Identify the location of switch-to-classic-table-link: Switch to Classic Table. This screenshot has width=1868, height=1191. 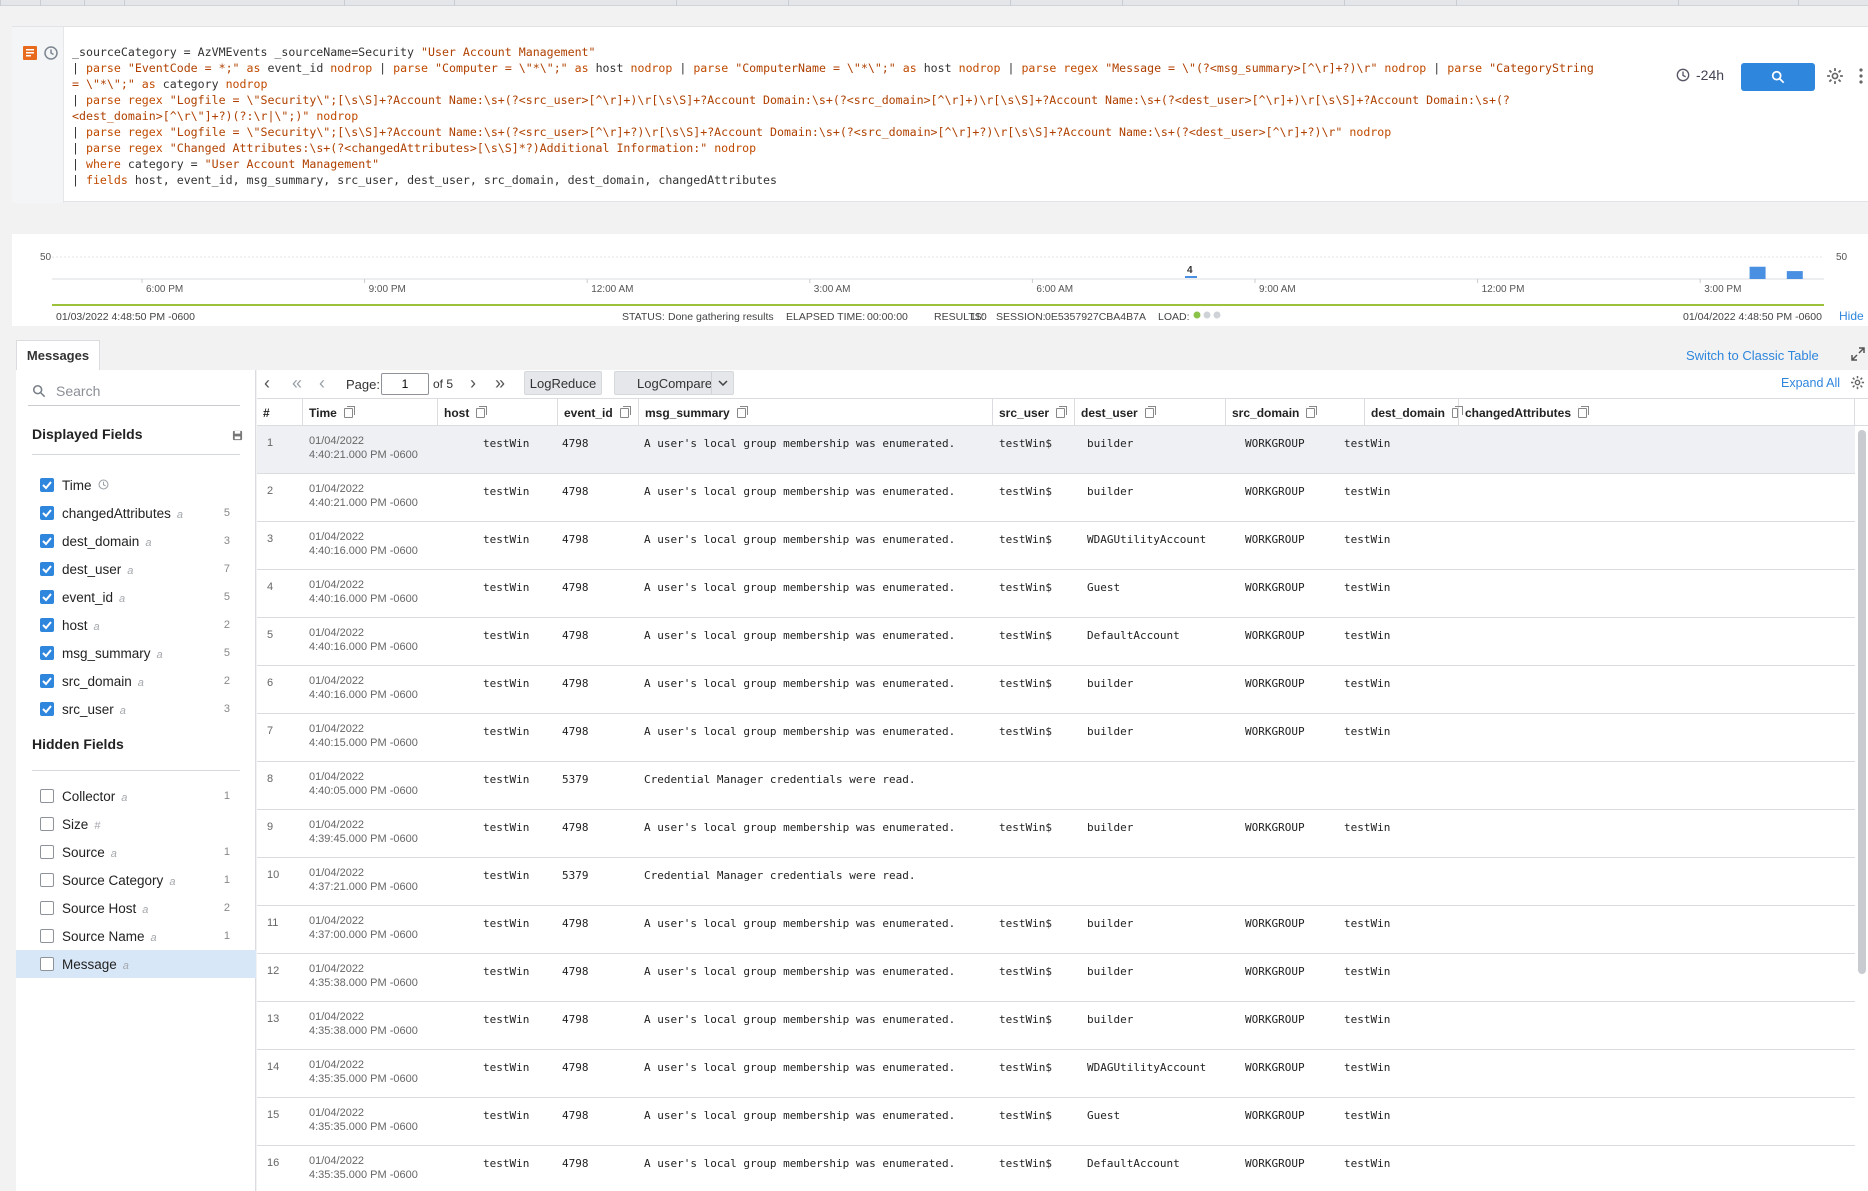
(1752, 355).